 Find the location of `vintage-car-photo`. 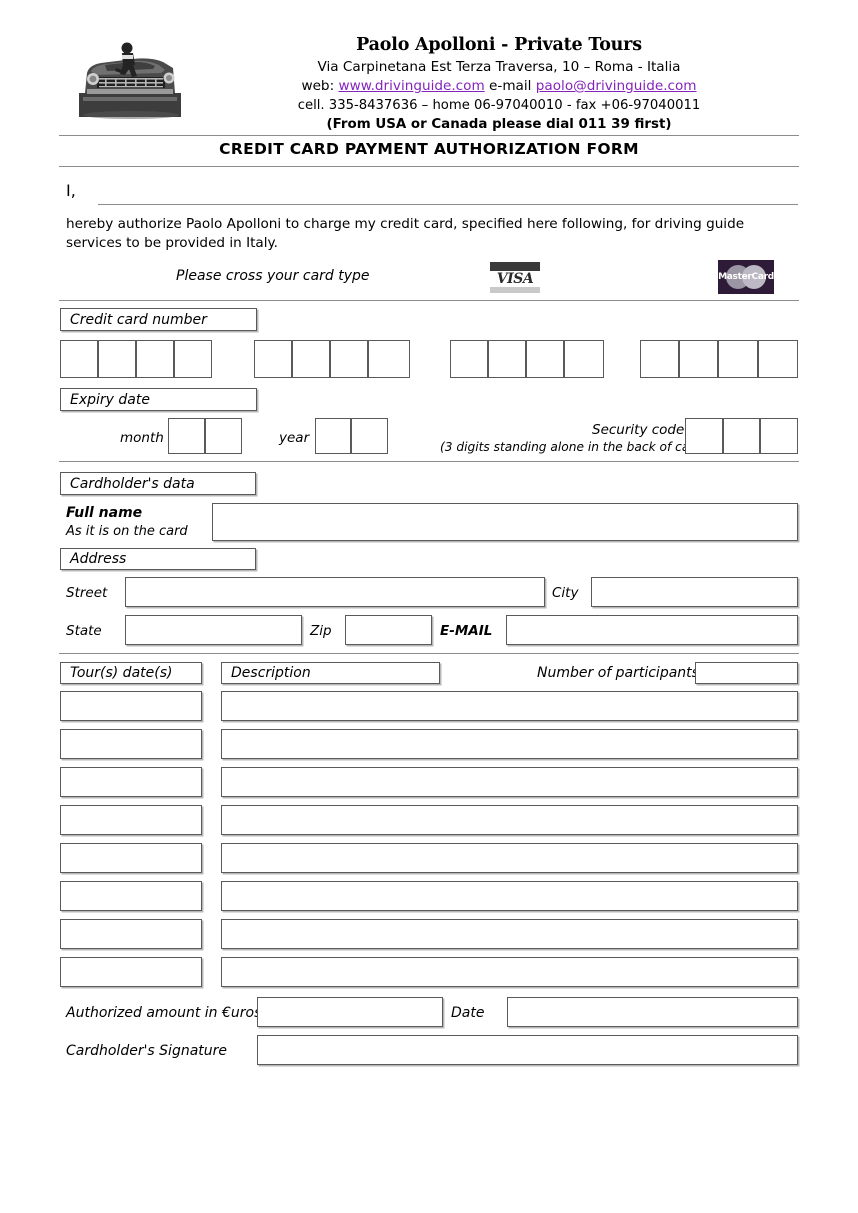

vintage-car-photo is located at coordinates (130, 77).